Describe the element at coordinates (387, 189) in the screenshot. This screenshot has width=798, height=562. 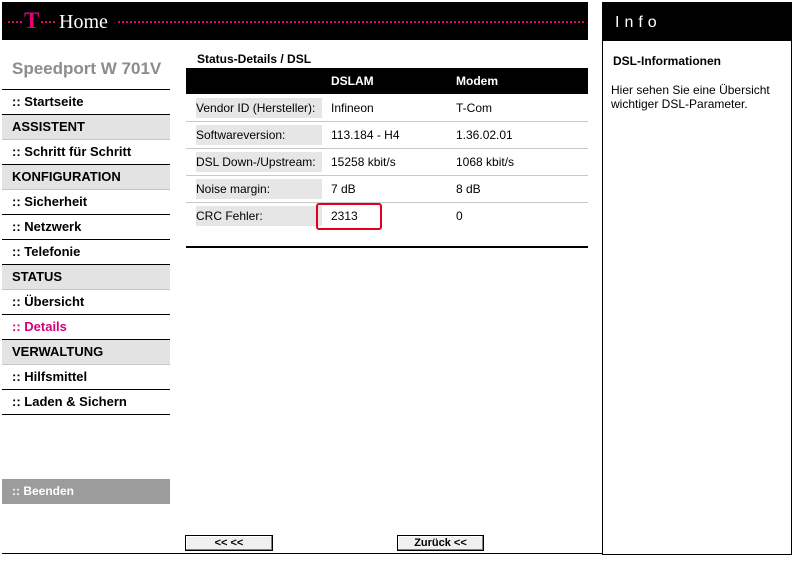
I see `table-row: Noise margin: 7 dB 8 dB` at that location.